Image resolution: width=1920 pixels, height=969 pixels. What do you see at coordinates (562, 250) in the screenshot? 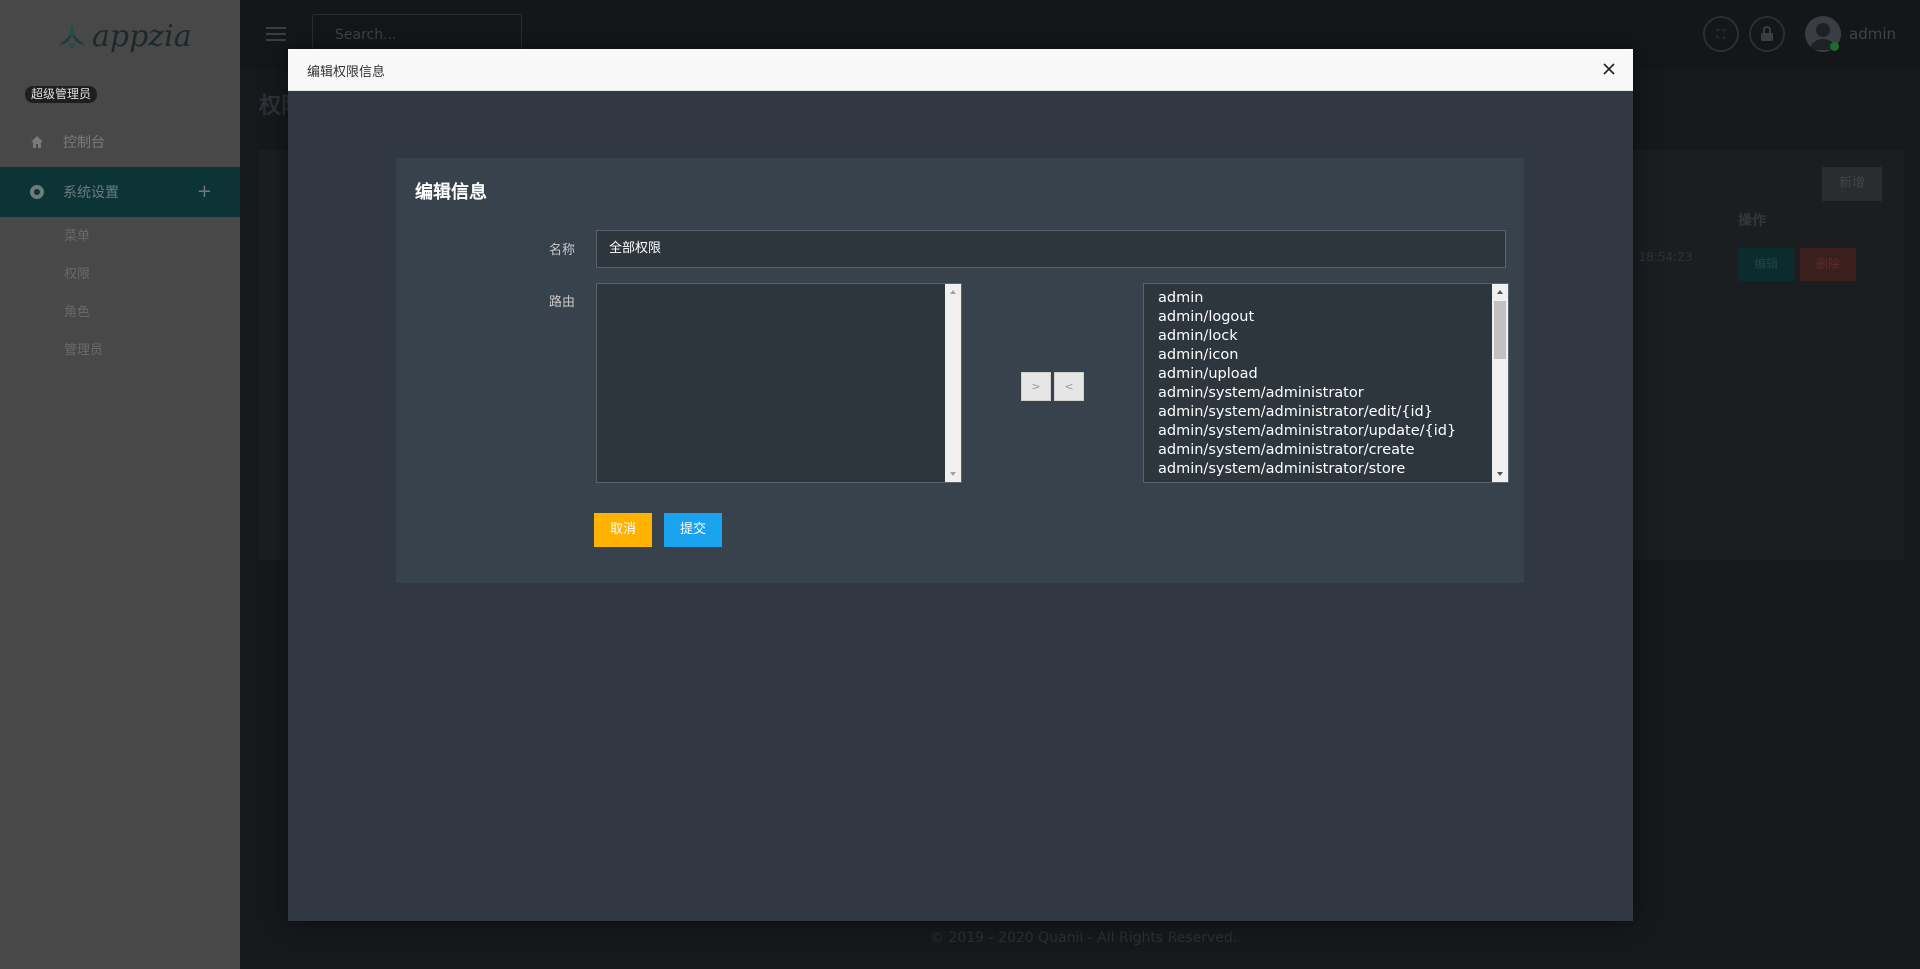
I see `name-label: 名称` at bounding box center [562, 250].